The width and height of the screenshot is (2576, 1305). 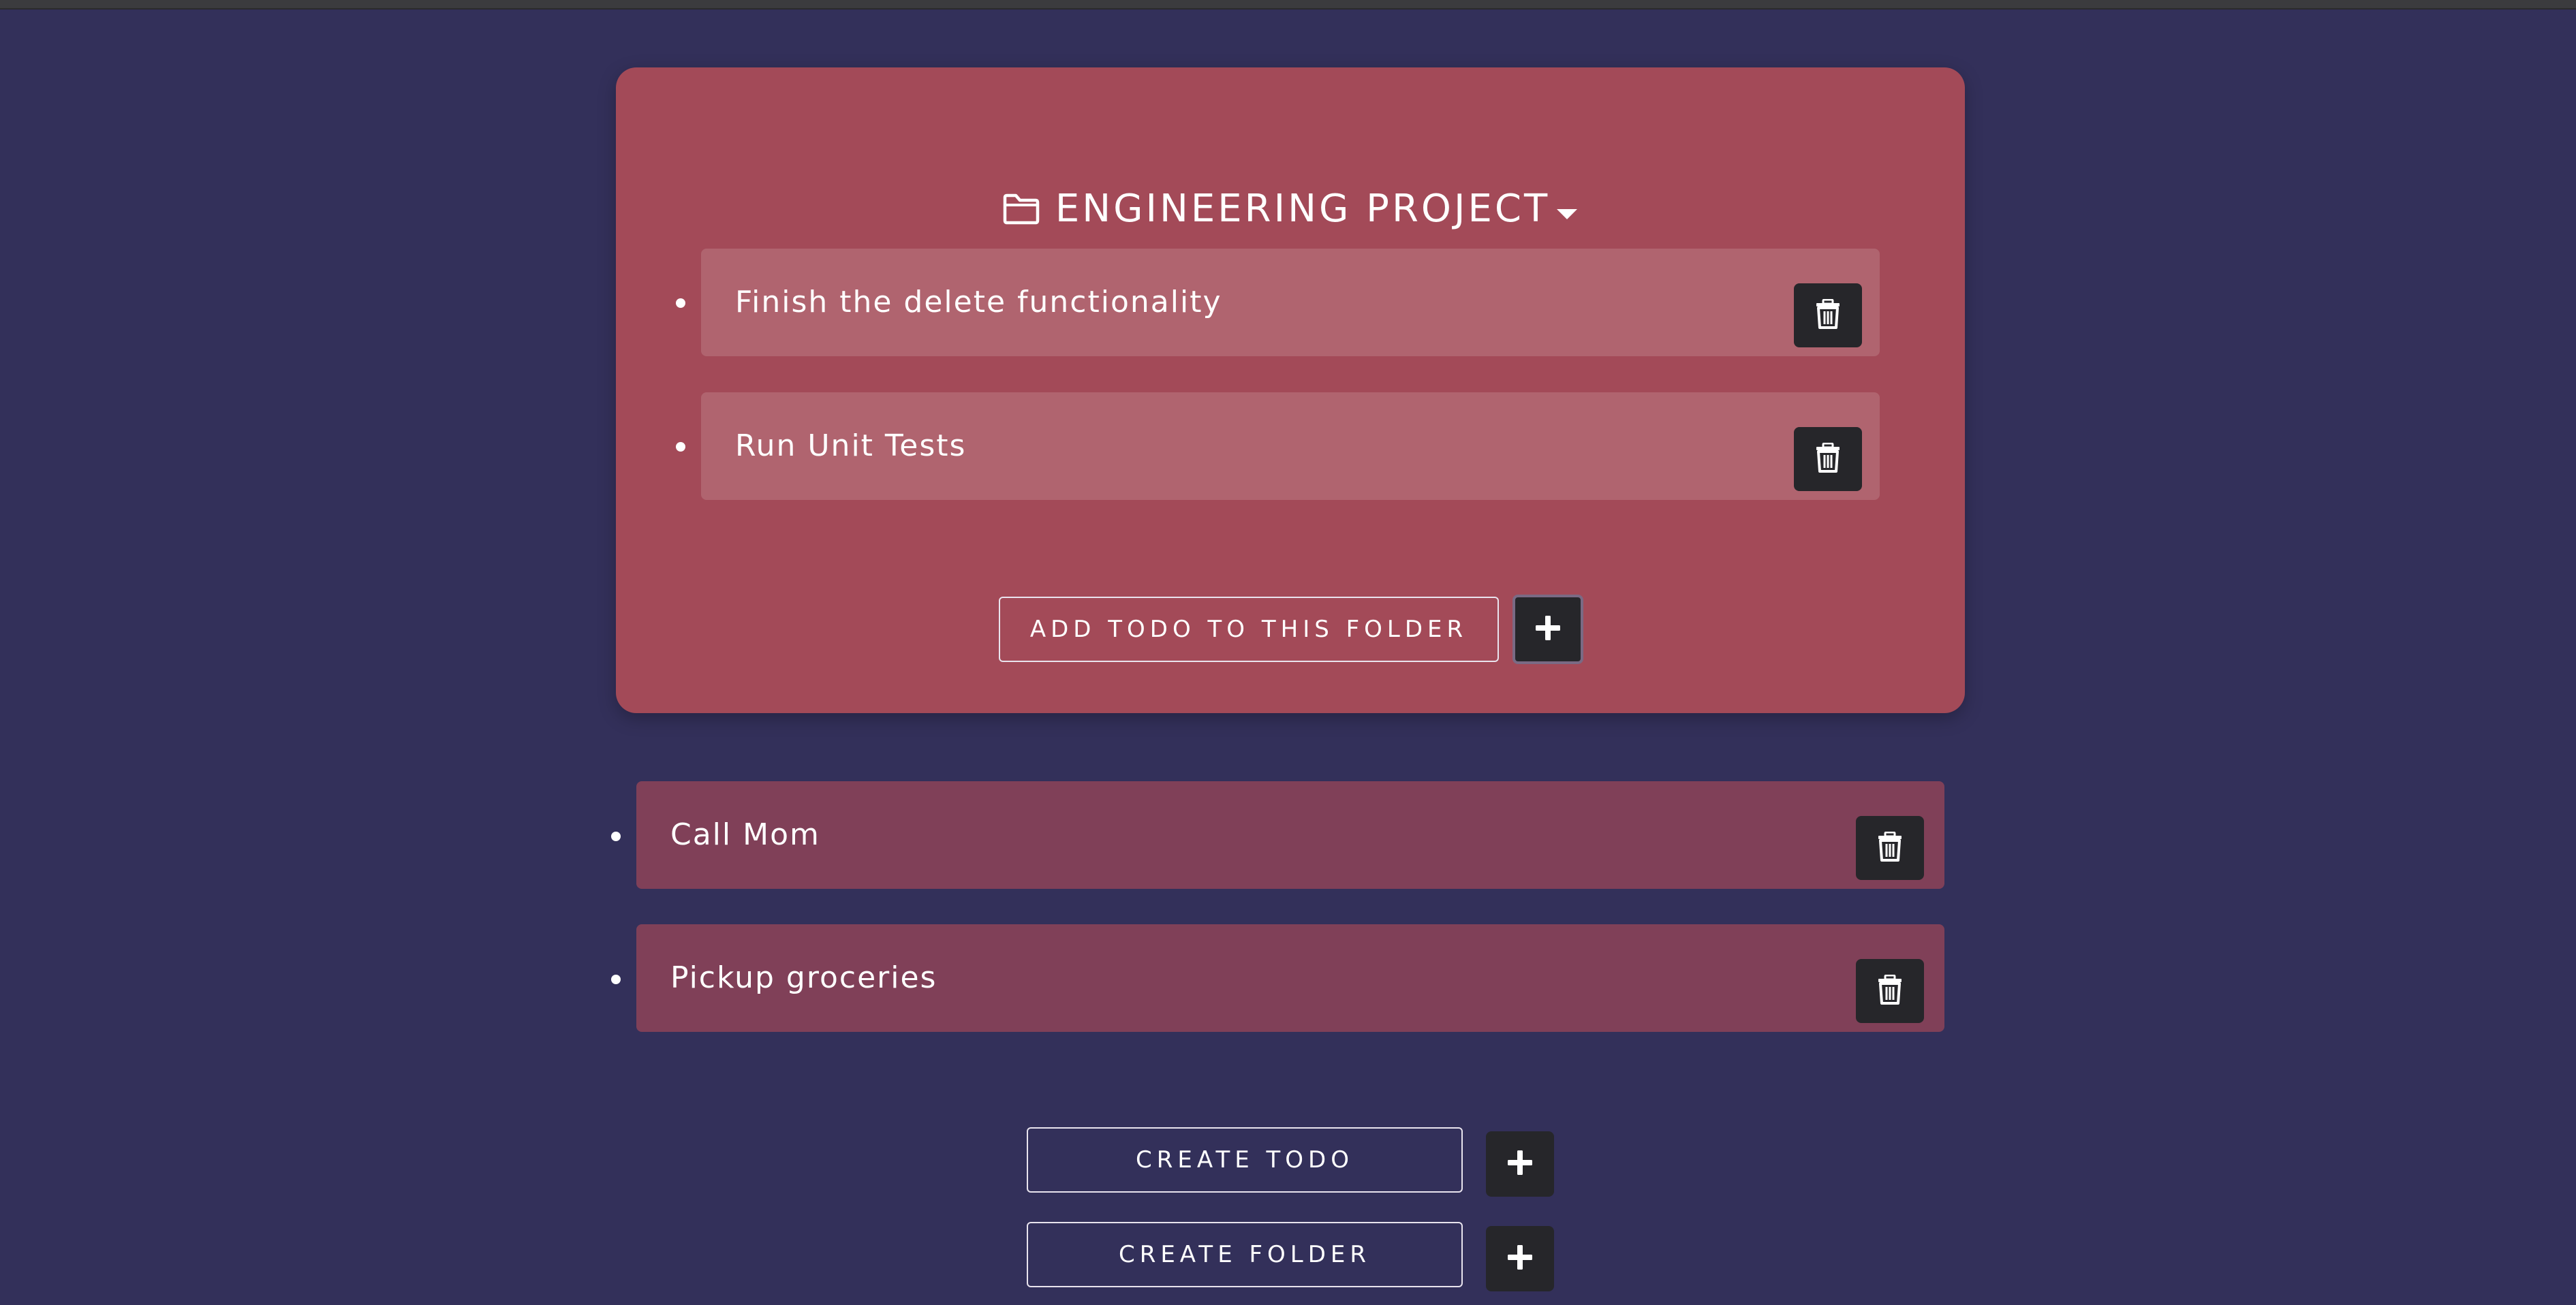 I want to click on add-todo-to-folder-label: ADD TODO TO THIS FOLDER, so click(x=1248, y=629).